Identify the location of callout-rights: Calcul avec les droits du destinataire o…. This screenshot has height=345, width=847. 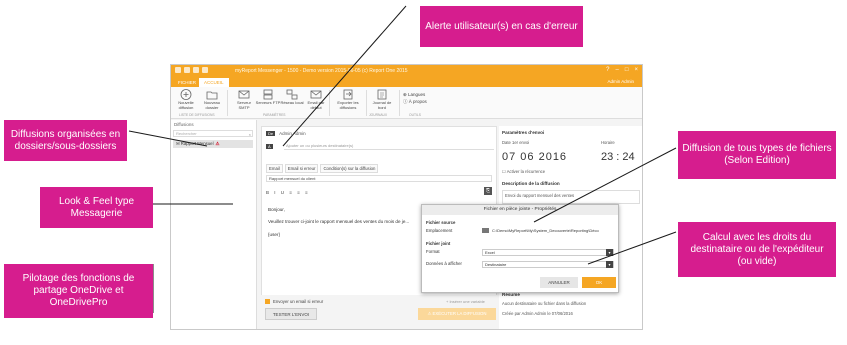
(757, 249).